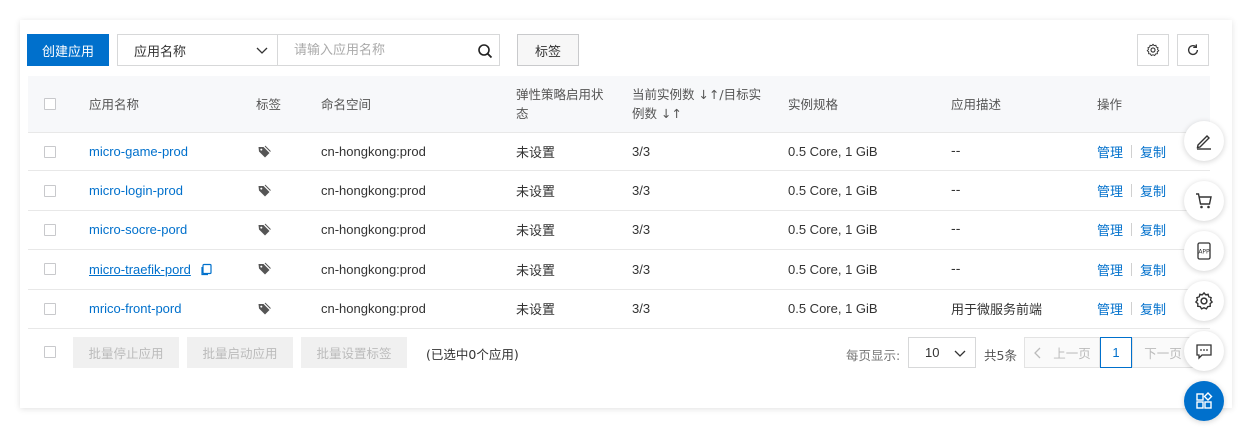  I want to click on app-icon: APP, so click(1204, 251).